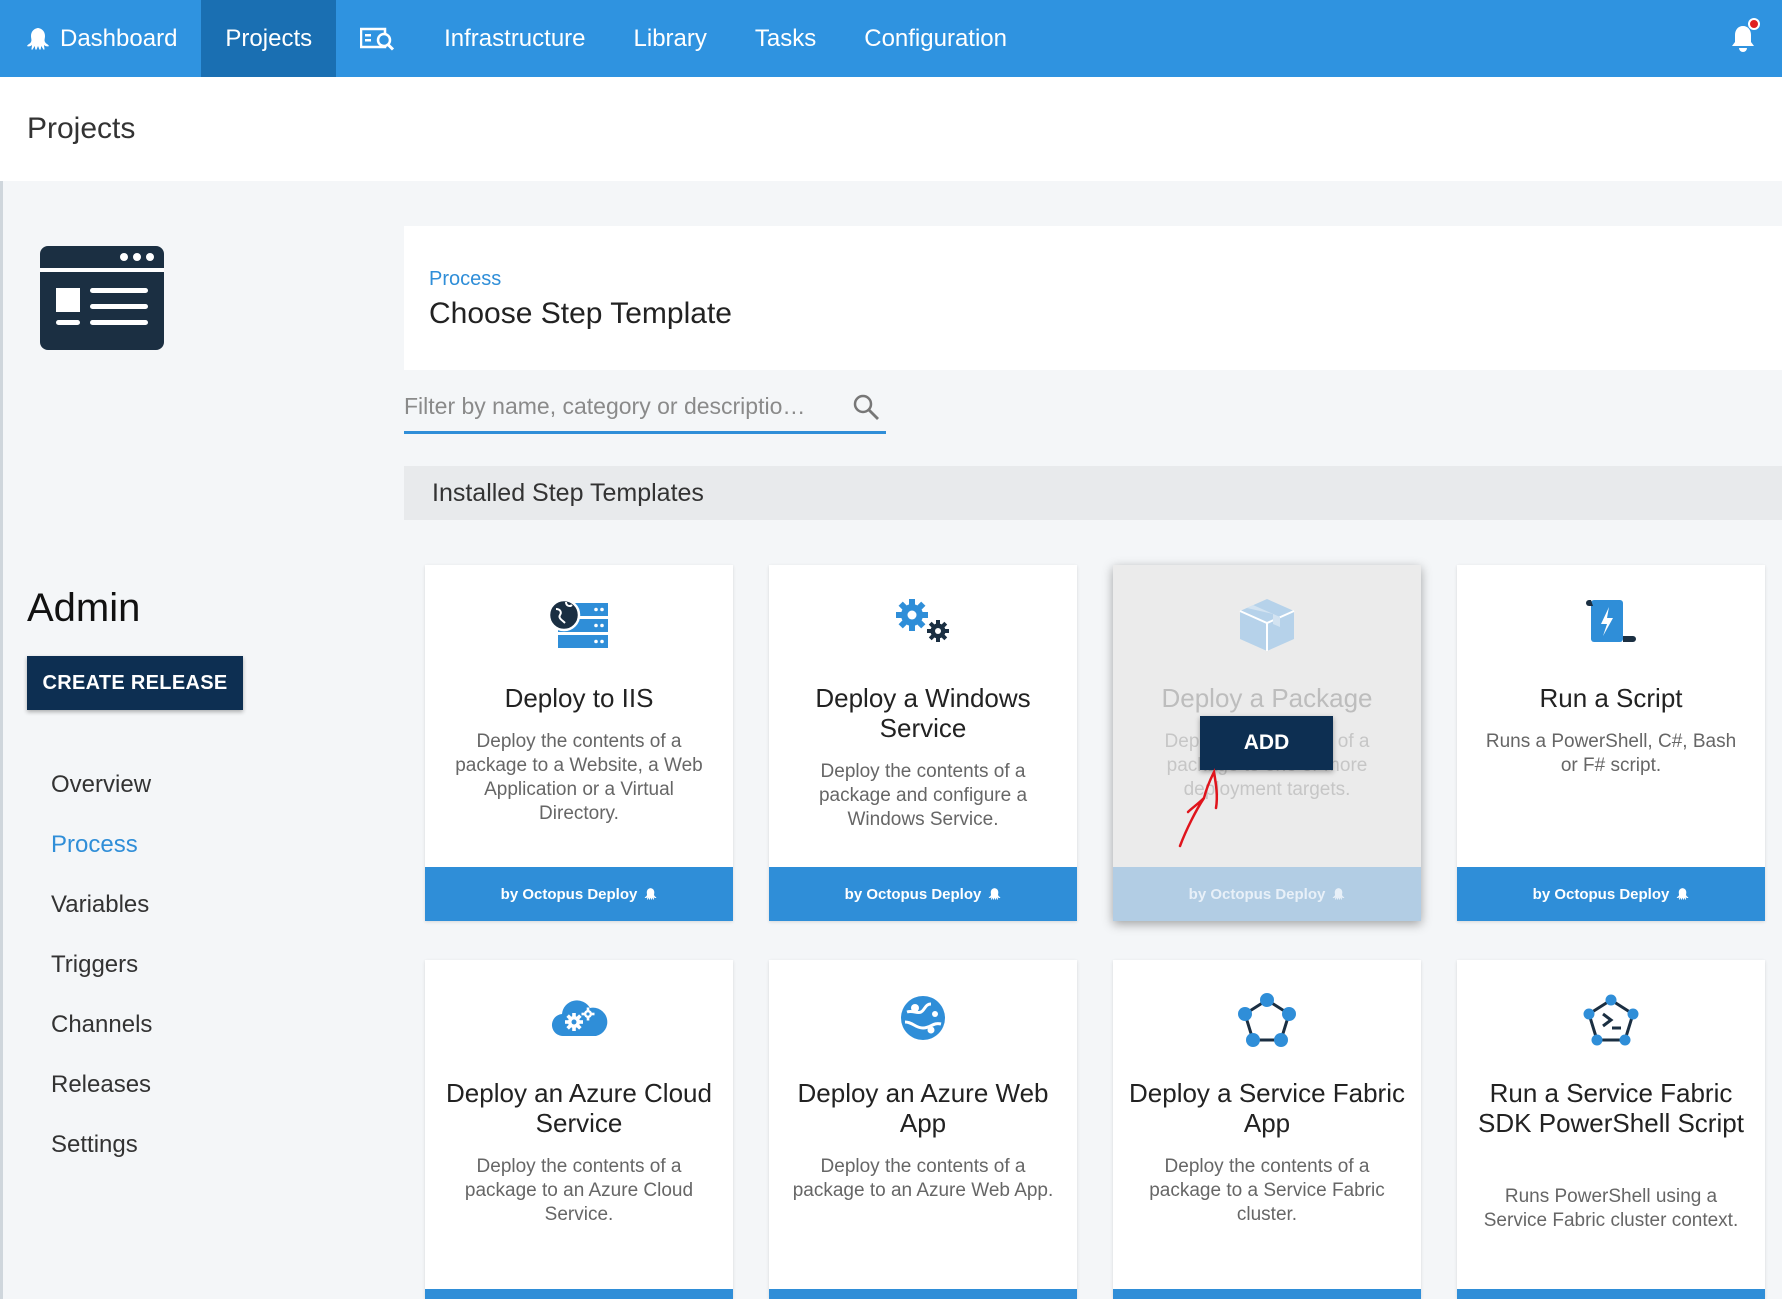 The width and height of the screenshot is (1782, 1299). Describe the element at coordinates (1611, 622) in the screenshot. I see `script-scroll-icon` at that location.